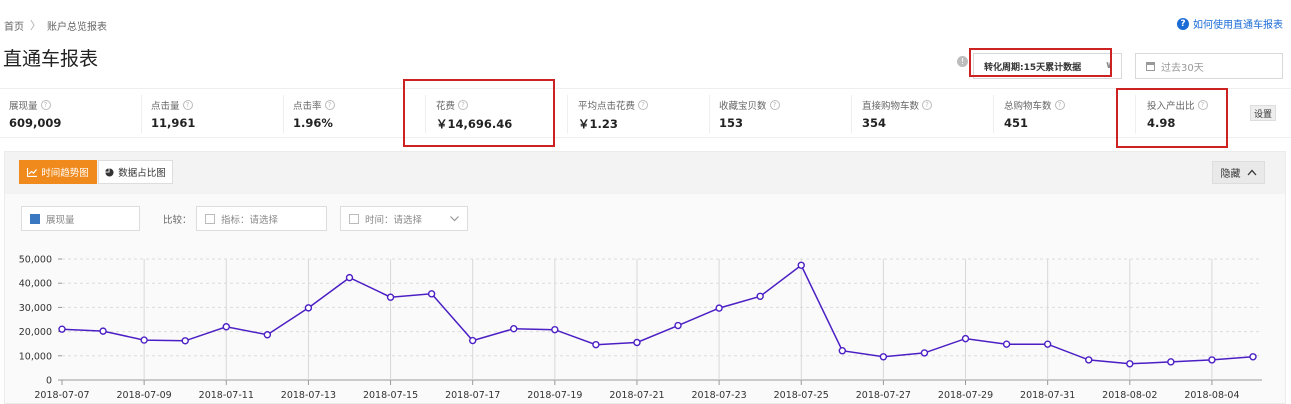  I want to click on metric-value: 451, so click(1016, 123).